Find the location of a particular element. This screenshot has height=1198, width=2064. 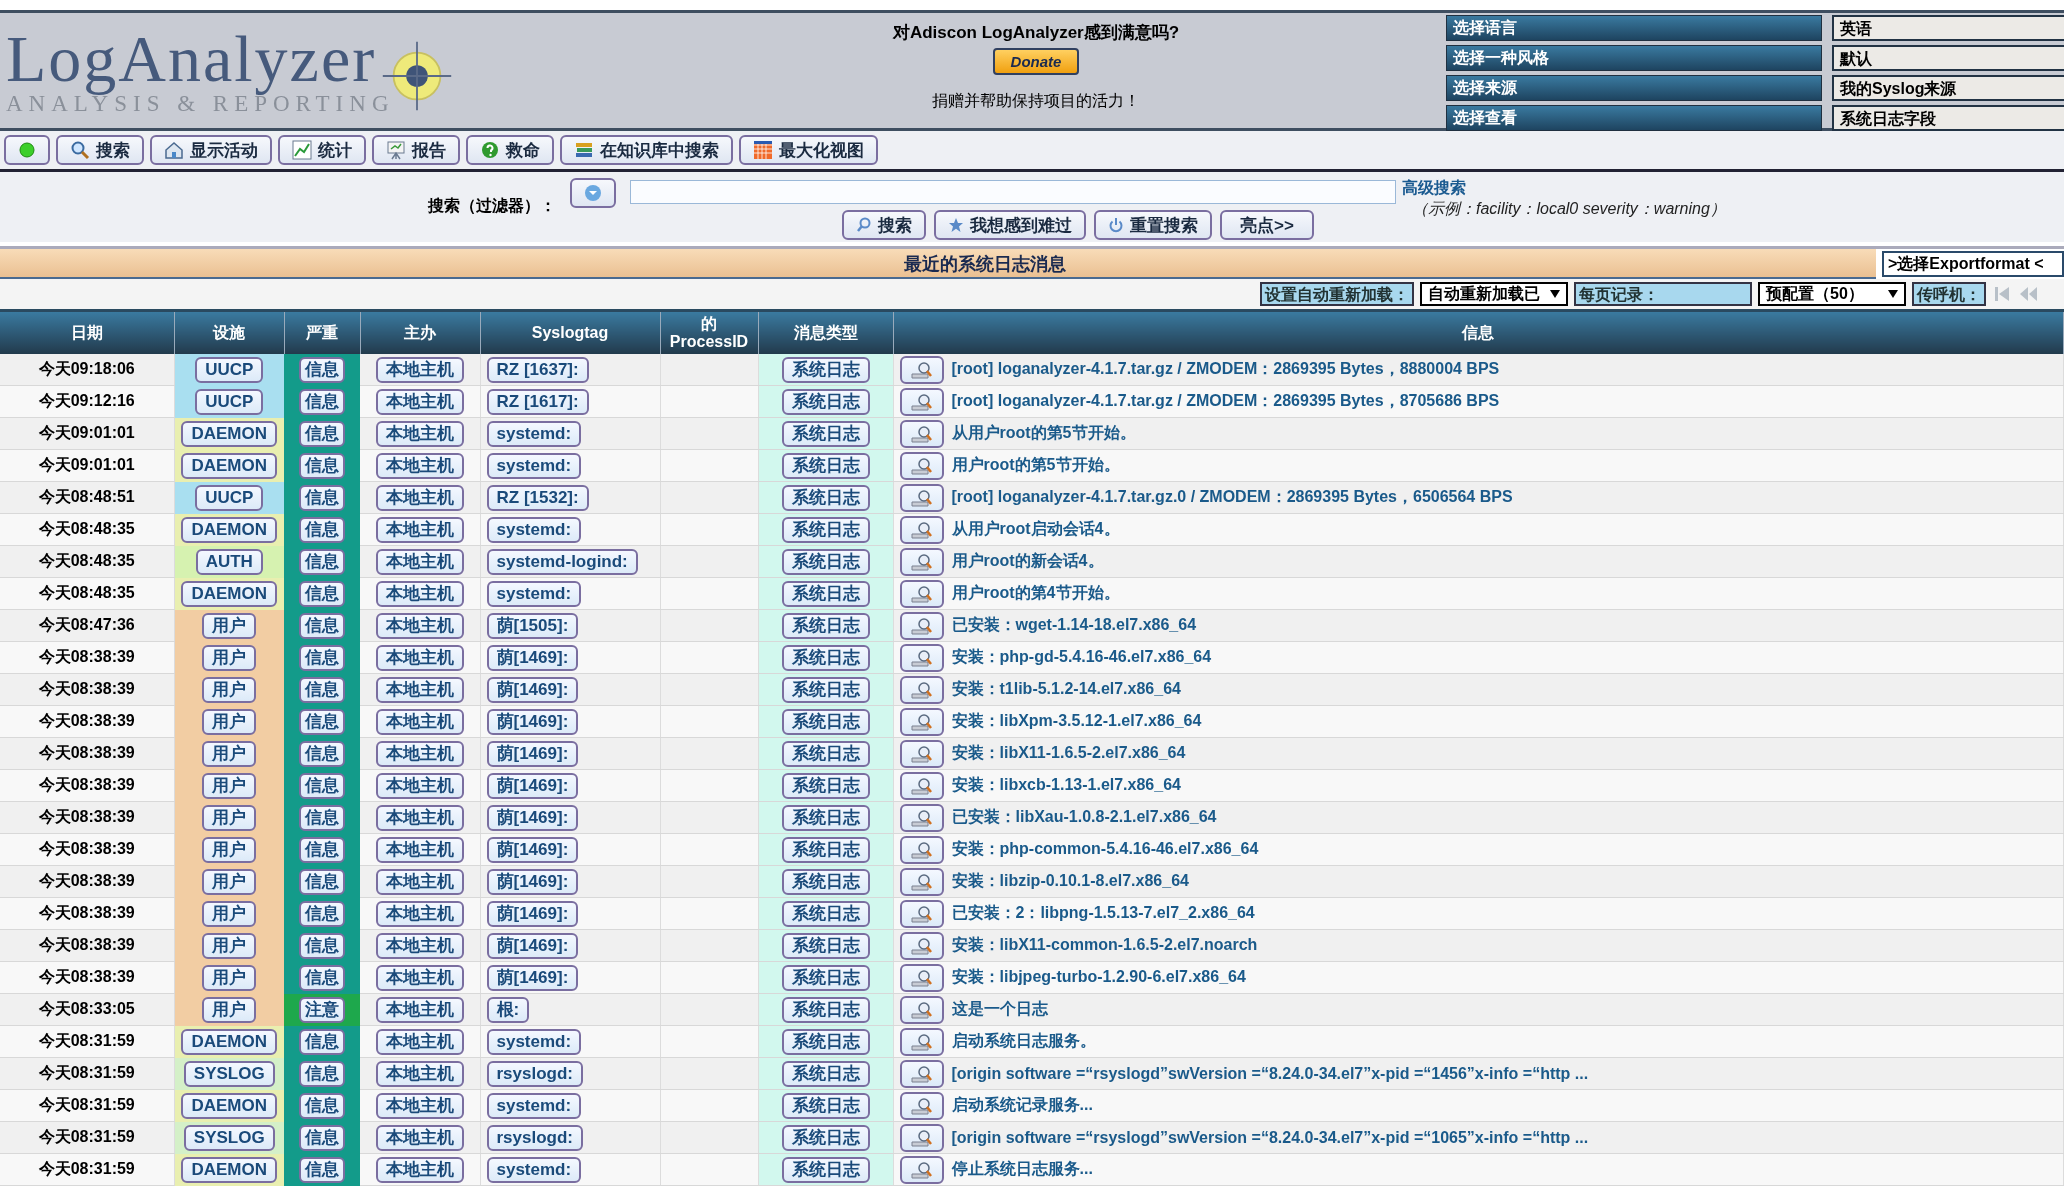

auto-reload-dropdown: 自动重新加载已 is located at coordinates (1494, 294).